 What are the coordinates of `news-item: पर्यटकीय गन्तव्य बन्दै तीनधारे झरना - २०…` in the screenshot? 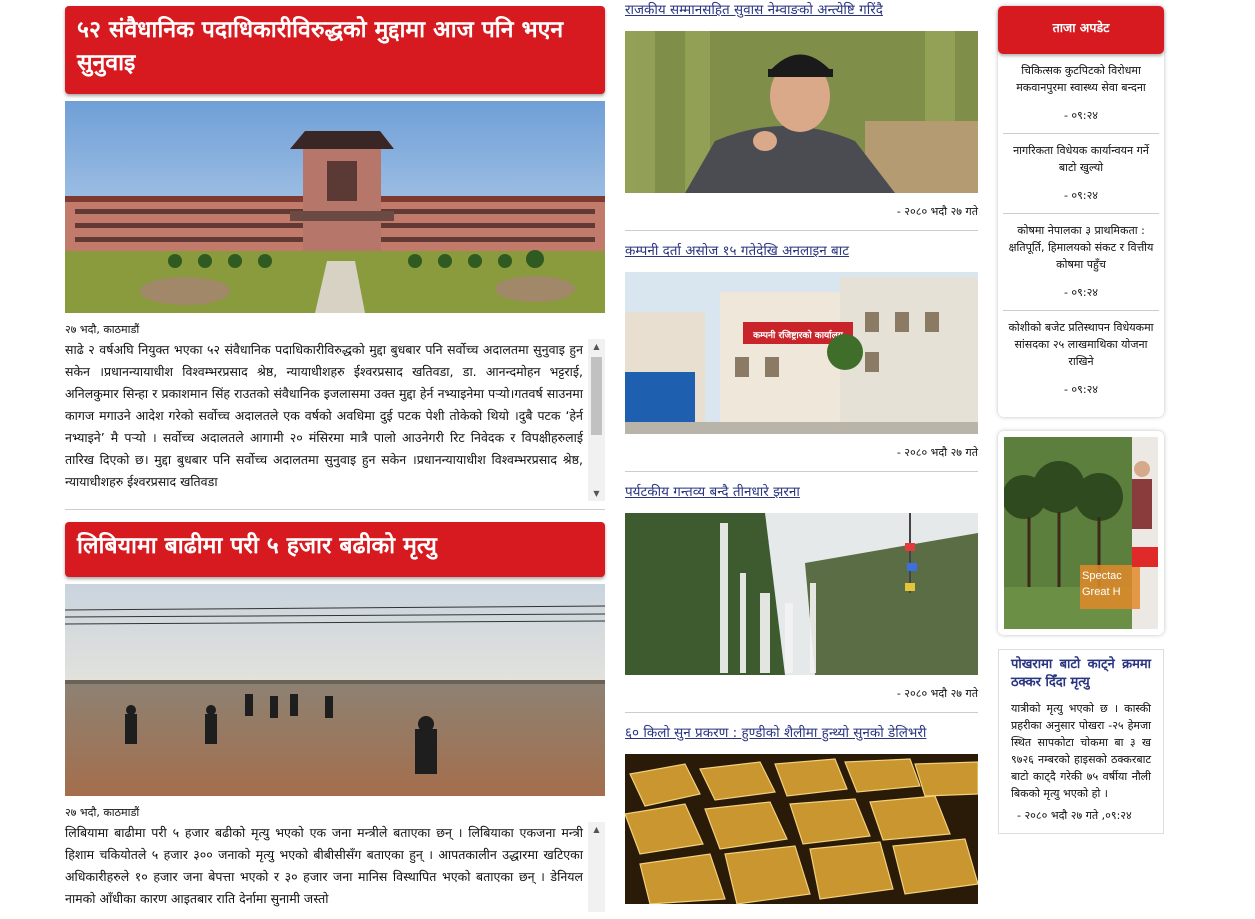 It's located at (801, 597).